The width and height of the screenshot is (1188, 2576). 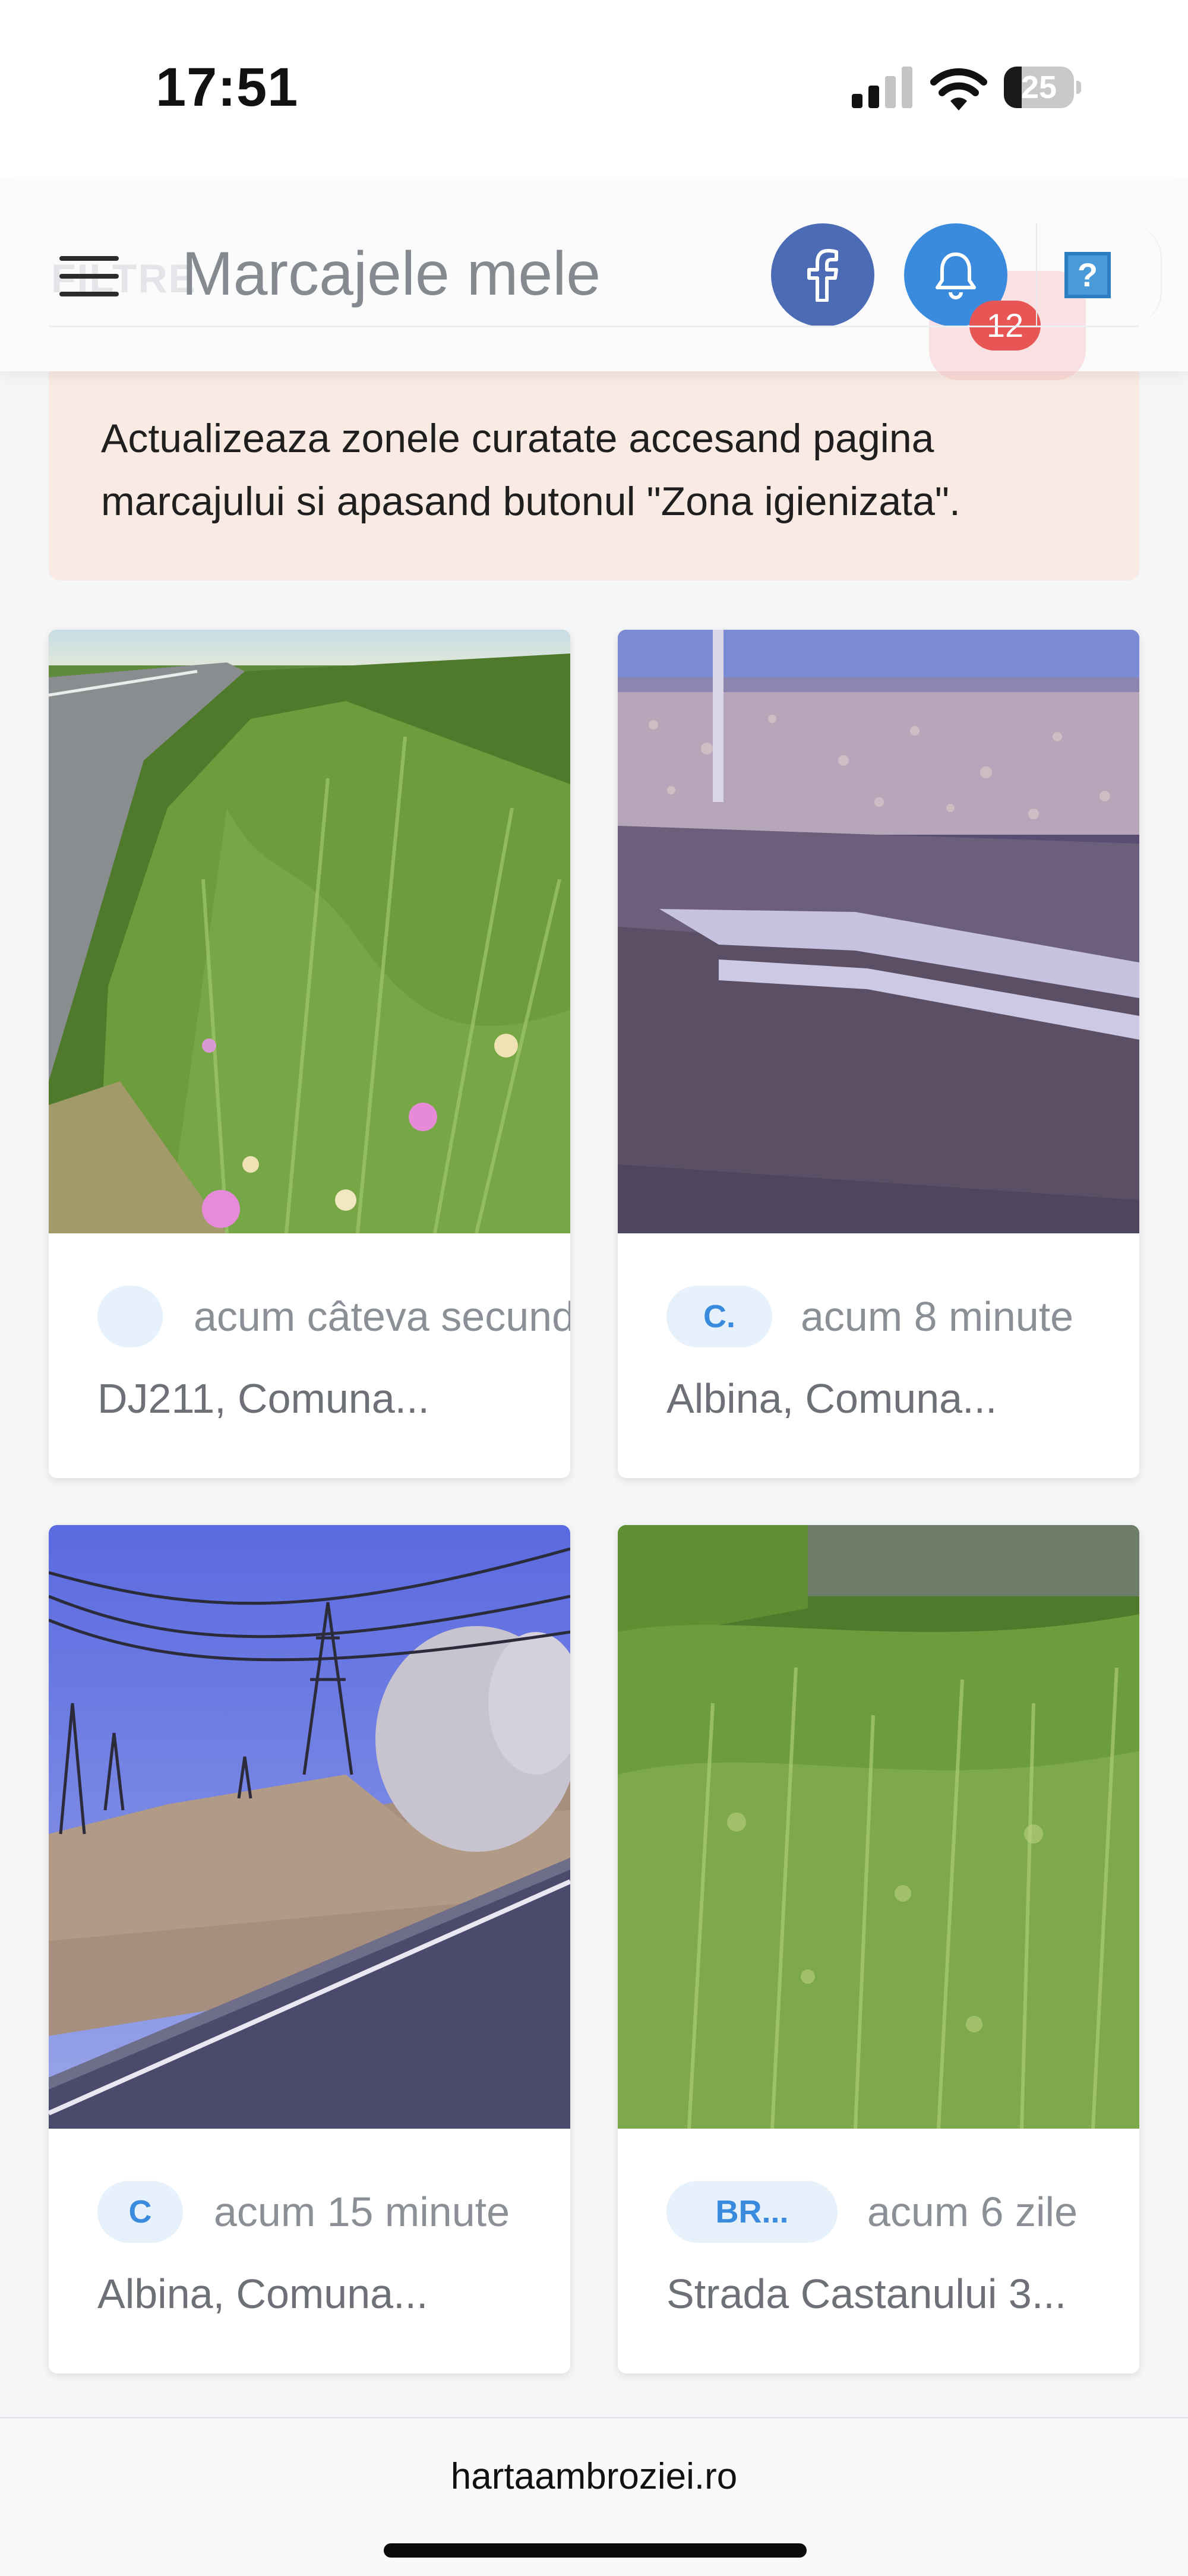 What do you see at coordinates (89, 276) in the screenshot?
I see `menu-icon` at bounding box center [89, 276].